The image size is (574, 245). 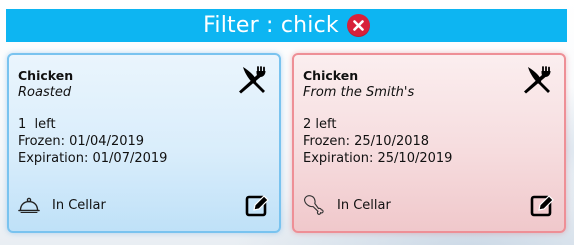 I want to click on close-icon, so click(x=358, y=25).